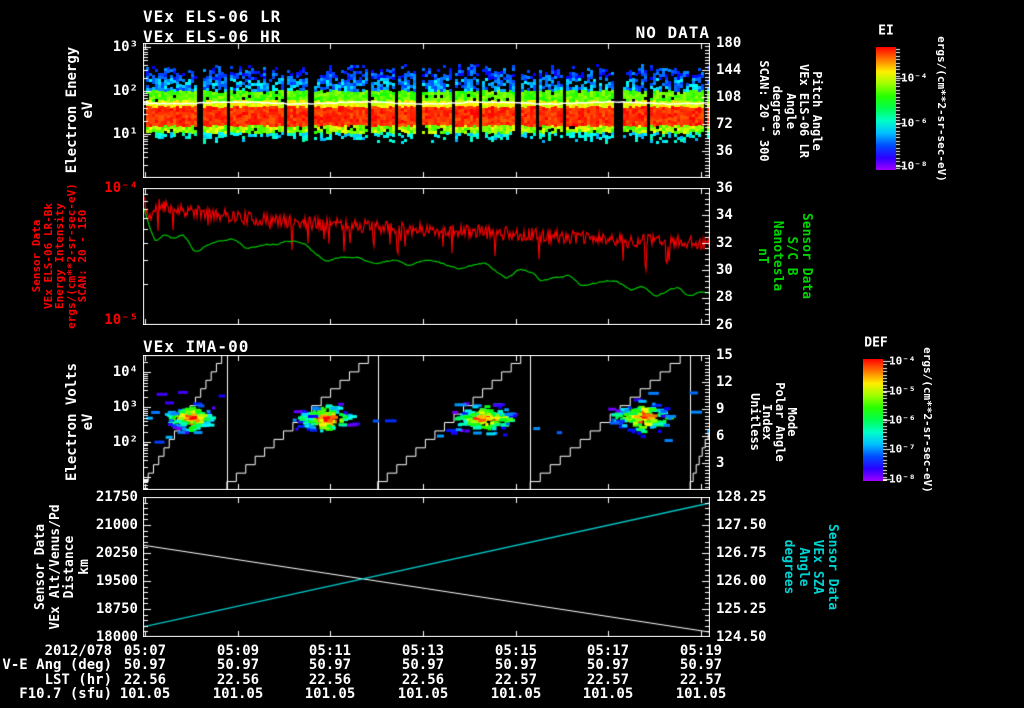 The height and width of the screenshot is (708, 1024). Describe the element at coordinates (886, 31) in the screenshot. I see `colorbar-title: EI` at that location.